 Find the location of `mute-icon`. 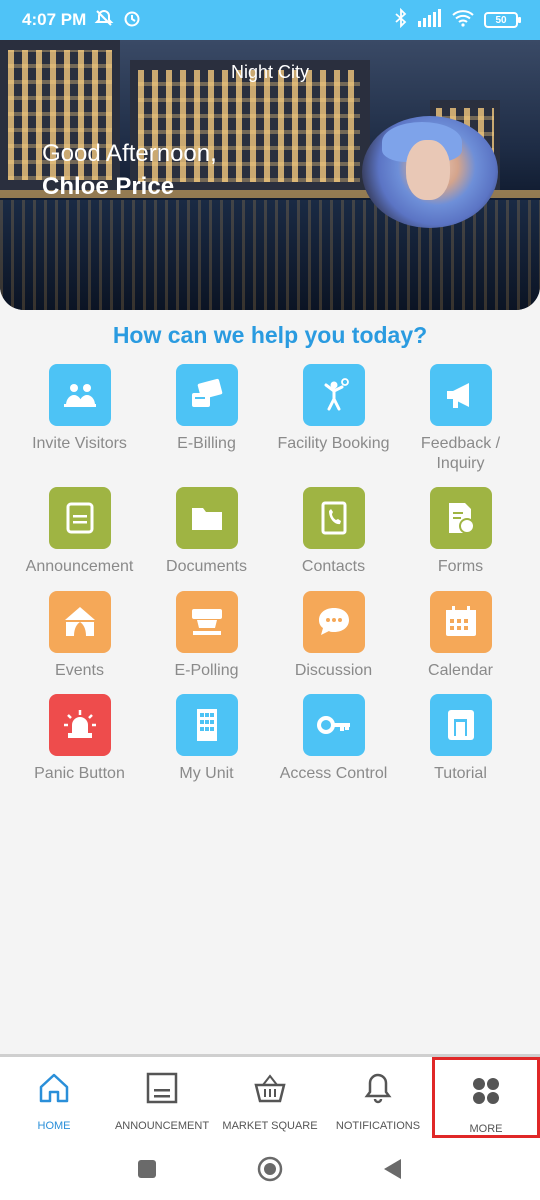

mute-icon is located at coordinates (104, 20).